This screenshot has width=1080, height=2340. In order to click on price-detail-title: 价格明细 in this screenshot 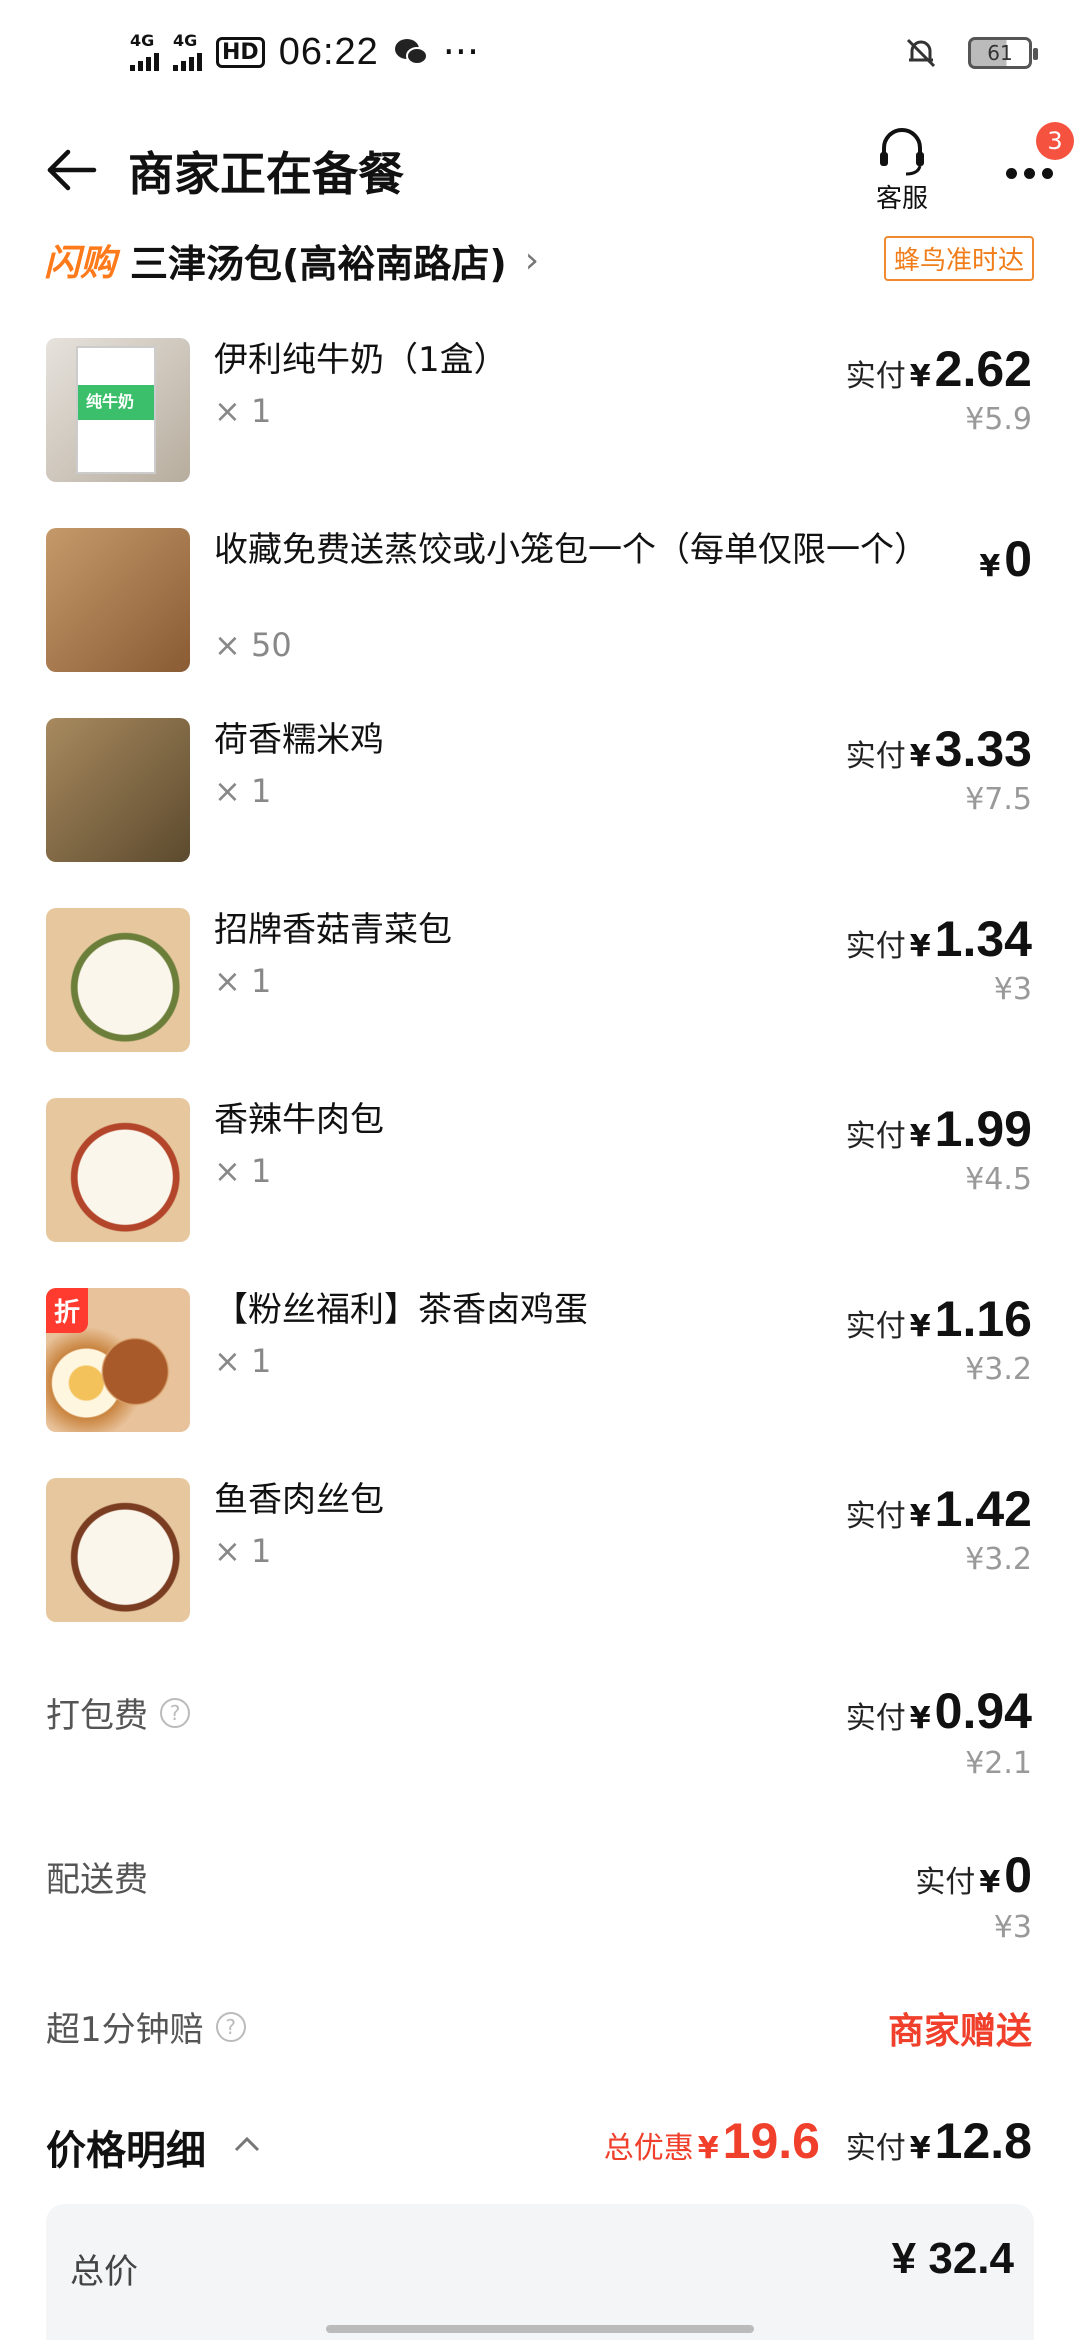, I will do `click(126, 2151)`.